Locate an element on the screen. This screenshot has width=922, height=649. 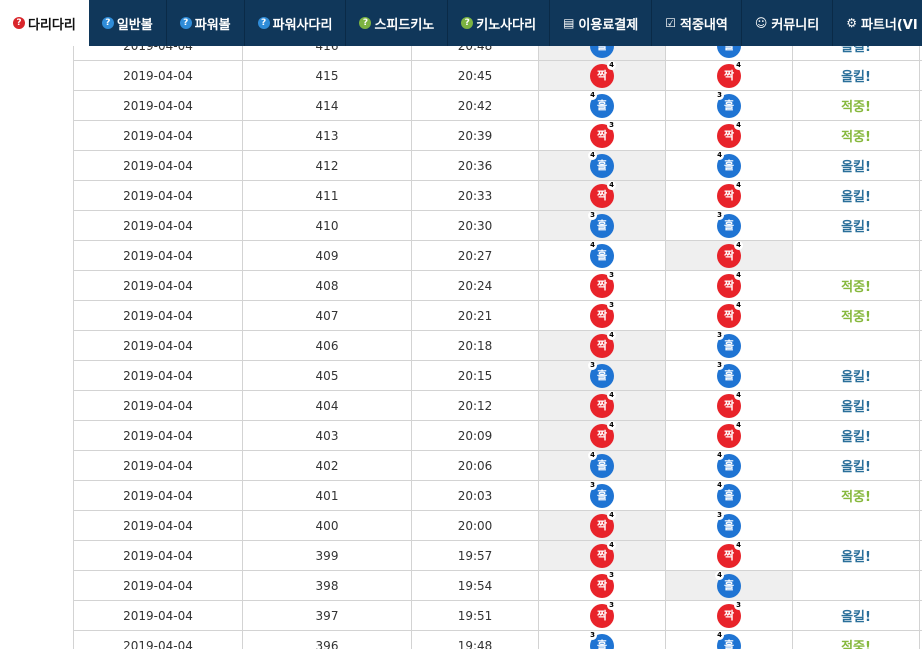
nav-item-4: ? 파워사다리 is located at coordinates (296, 23).